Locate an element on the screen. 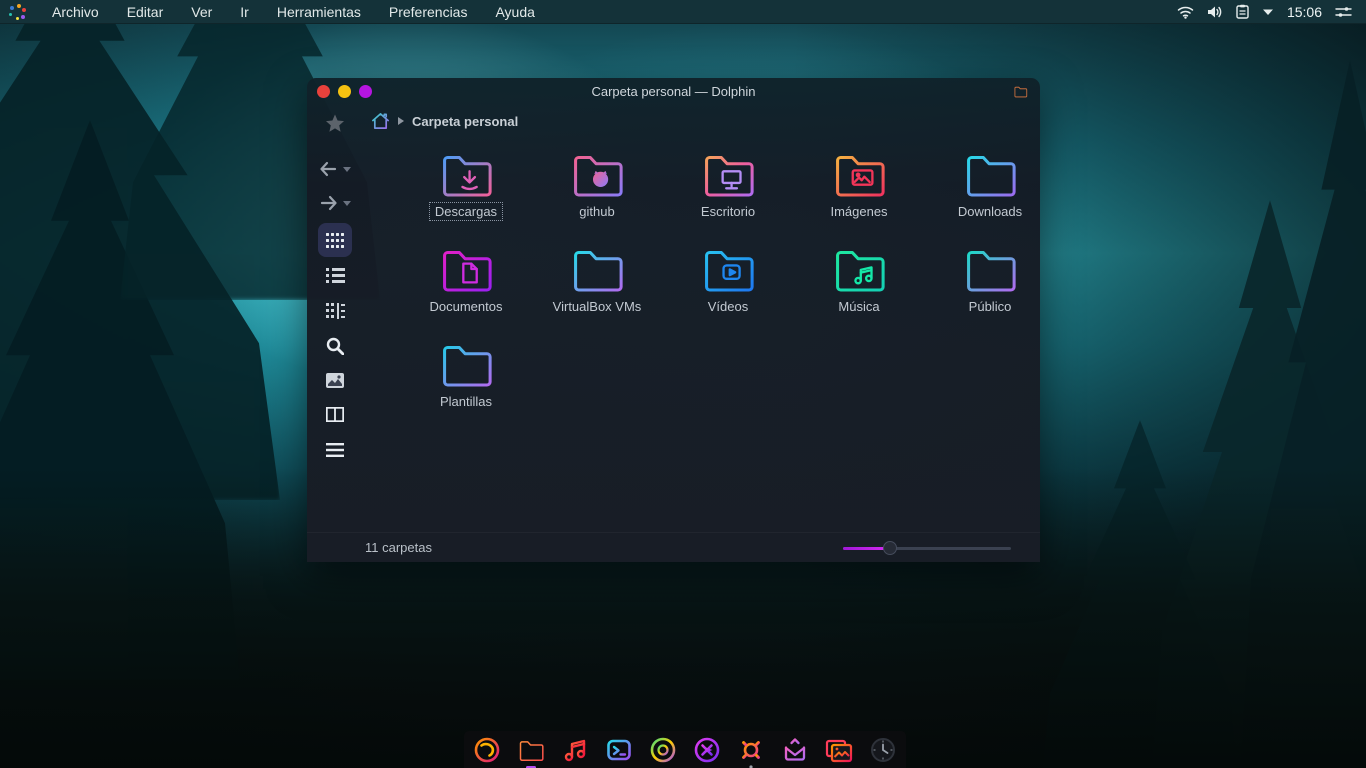 This screenshot has height=768, width=1366. status-bar: 11 carpetas is located at coordinates (673, 547).